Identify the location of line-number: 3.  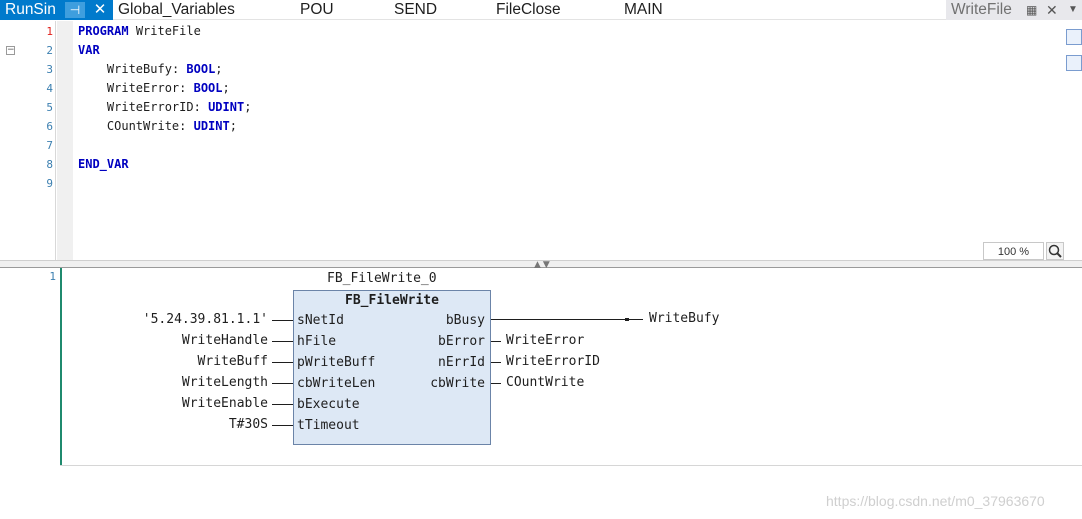
(49, 69).